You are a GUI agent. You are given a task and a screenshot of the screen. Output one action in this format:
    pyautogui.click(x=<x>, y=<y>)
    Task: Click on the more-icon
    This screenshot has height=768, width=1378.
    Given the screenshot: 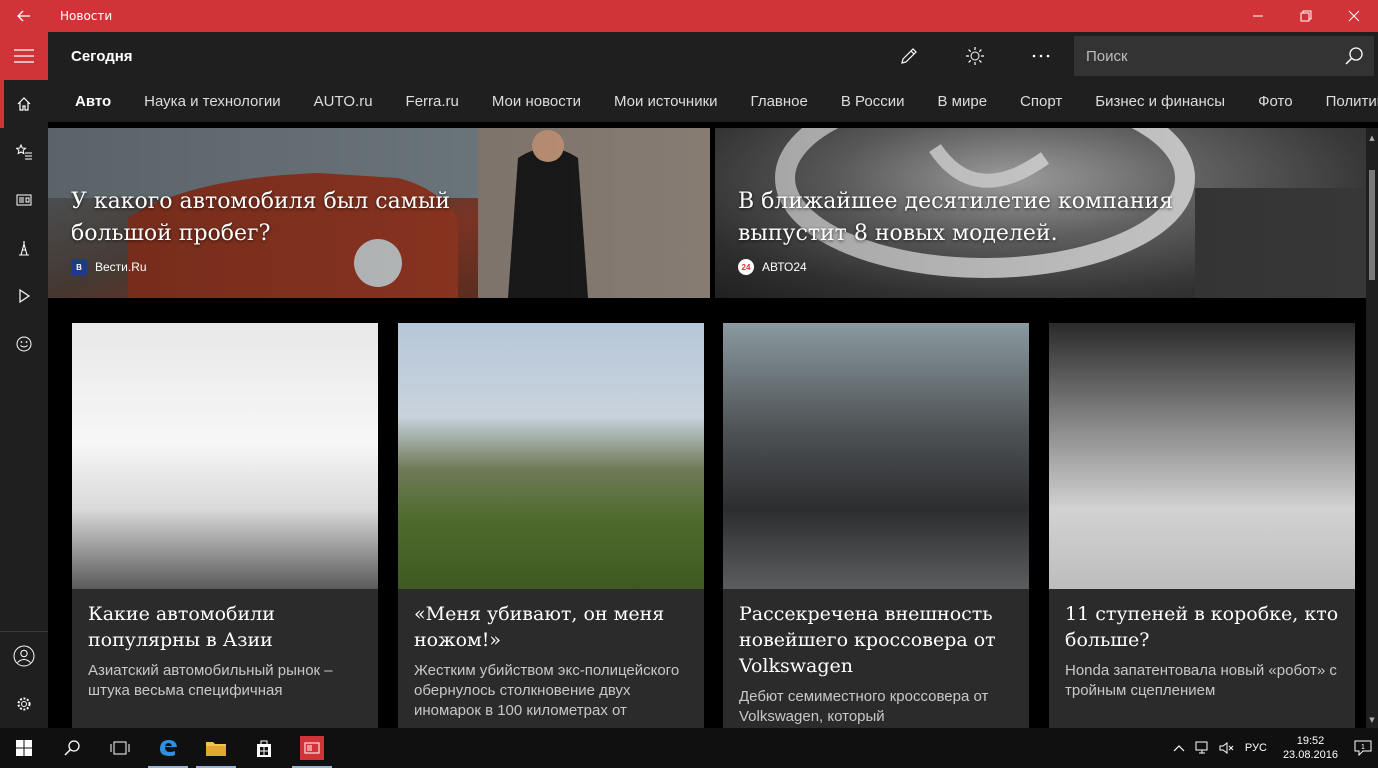 What is the action you would take?
    pyautogui.click(x=1041, y=56)
    